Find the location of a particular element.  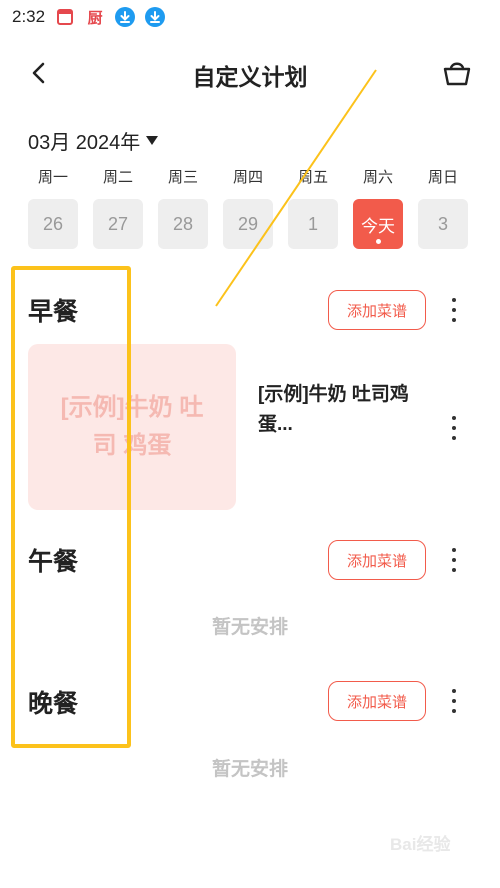

watermark: Bai经验 is located at coordinates (420, 844).